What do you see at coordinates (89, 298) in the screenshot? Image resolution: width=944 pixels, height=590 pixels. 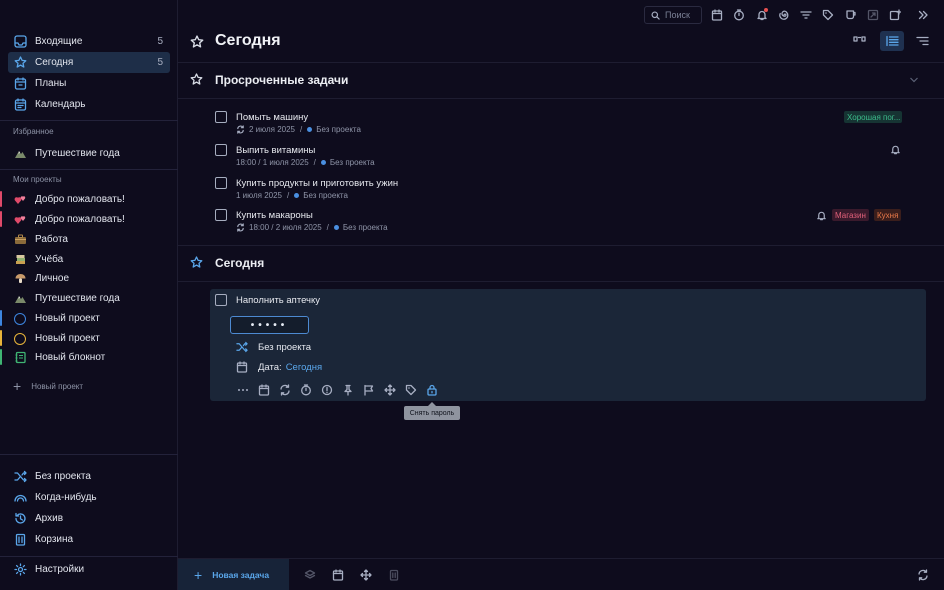 I see `sidebar-project-trip: Путешествие года` at bounding box center [89, 298].